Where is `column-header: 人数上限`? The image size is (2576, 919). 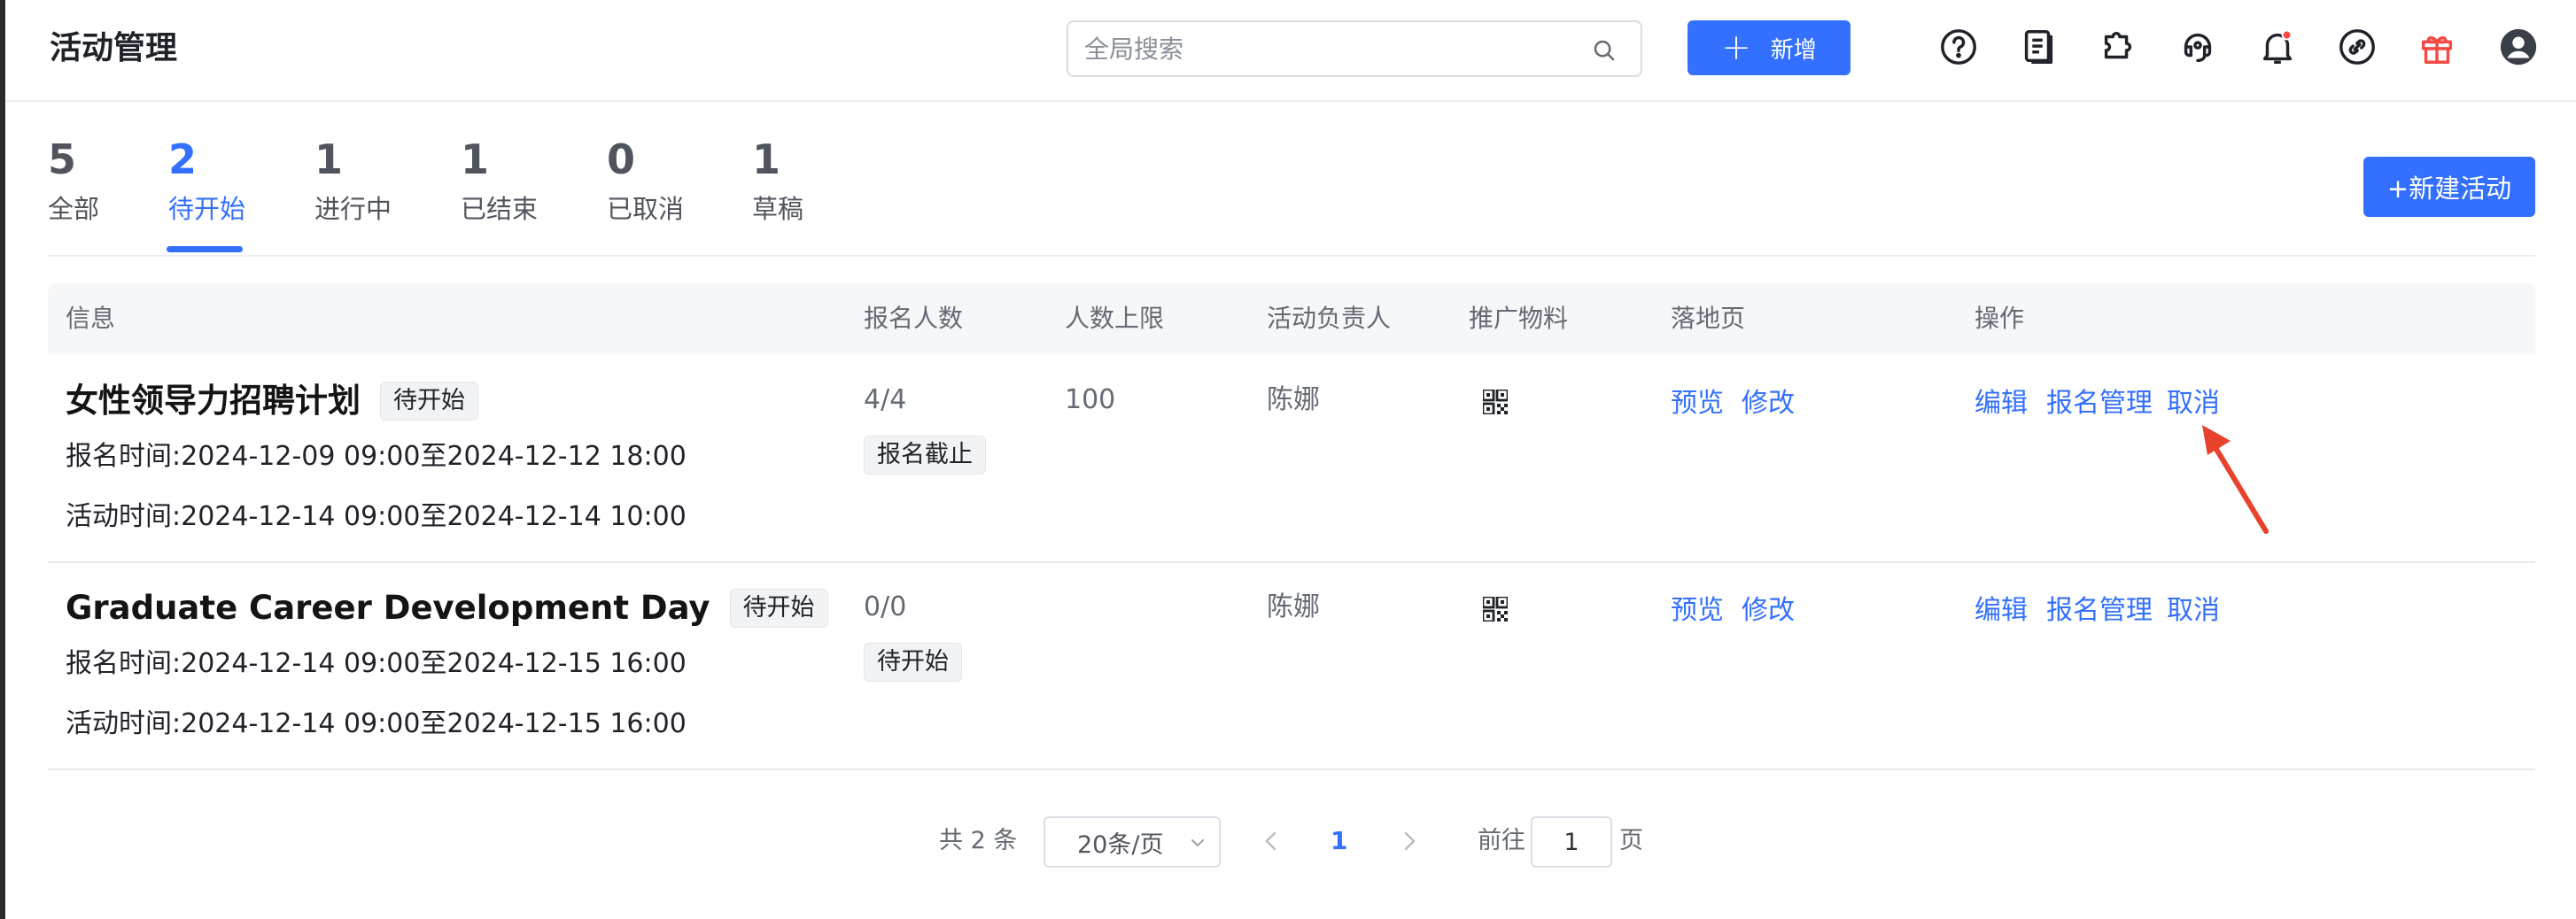 column-header: 人数上限 is located at coordinates (1115, 318).